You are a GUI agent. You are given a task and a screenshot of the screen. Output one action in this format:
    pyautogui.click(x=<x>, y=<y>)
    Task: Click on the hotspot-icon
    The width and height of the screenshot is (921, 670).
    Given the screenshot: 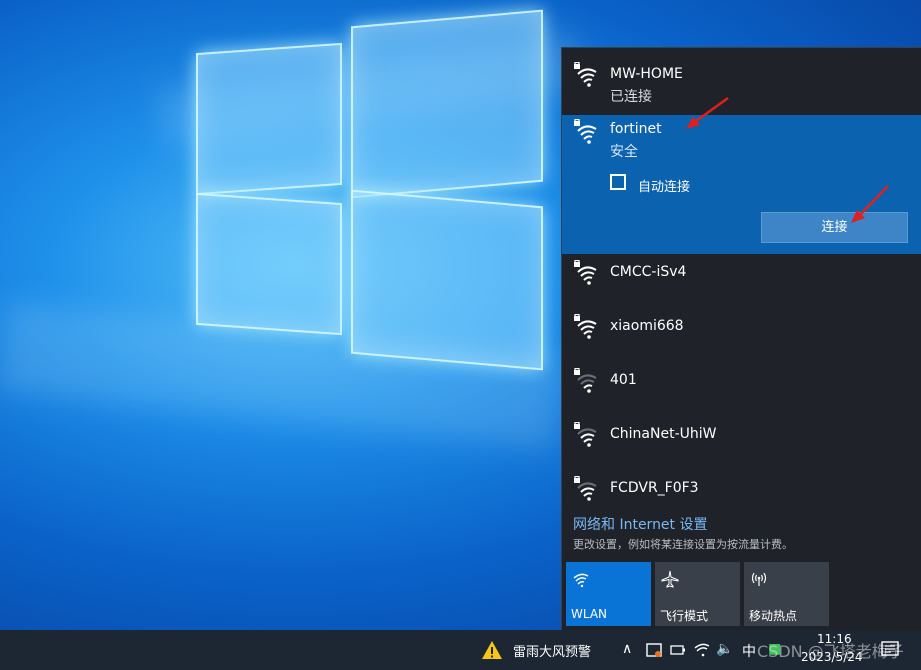 What is the action you would take?
    pyautogui.click(x=759, y=579)
    